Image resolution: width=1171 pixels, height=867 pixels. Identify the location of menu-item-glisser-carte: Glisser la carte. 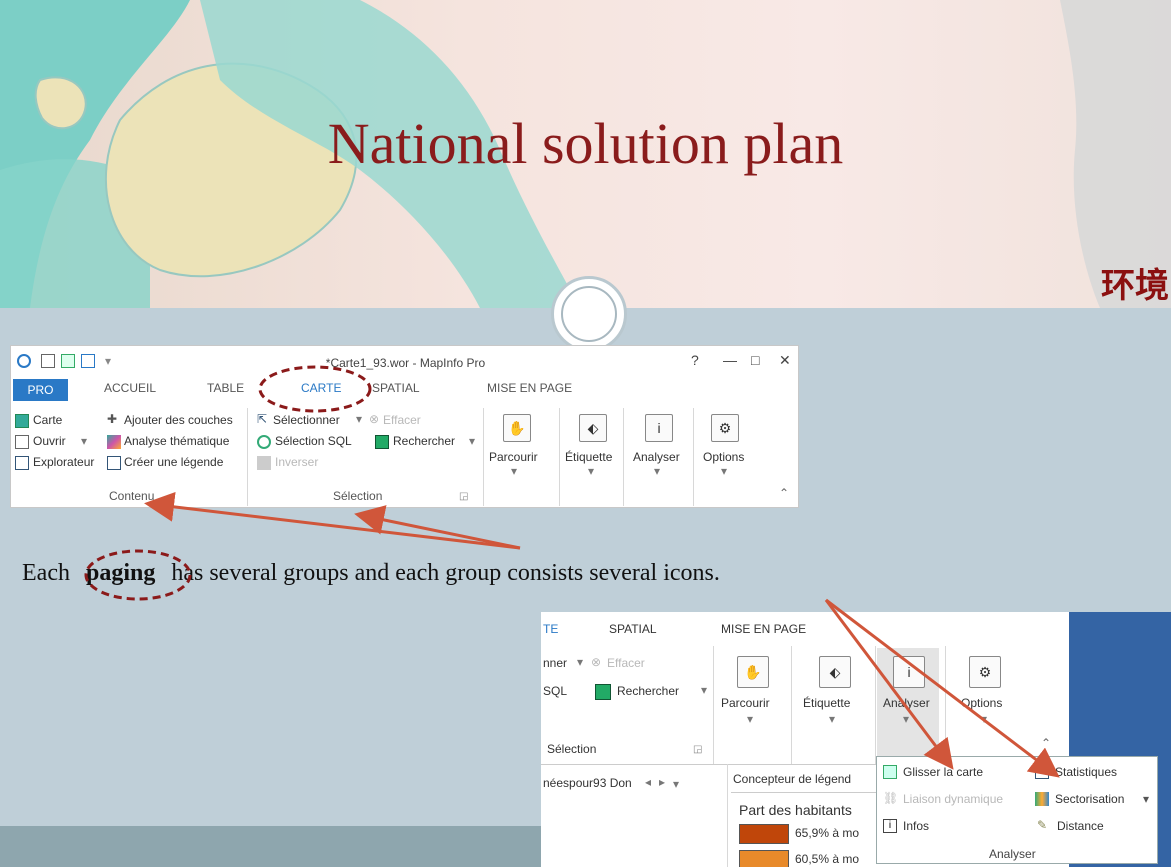
(943, 772).